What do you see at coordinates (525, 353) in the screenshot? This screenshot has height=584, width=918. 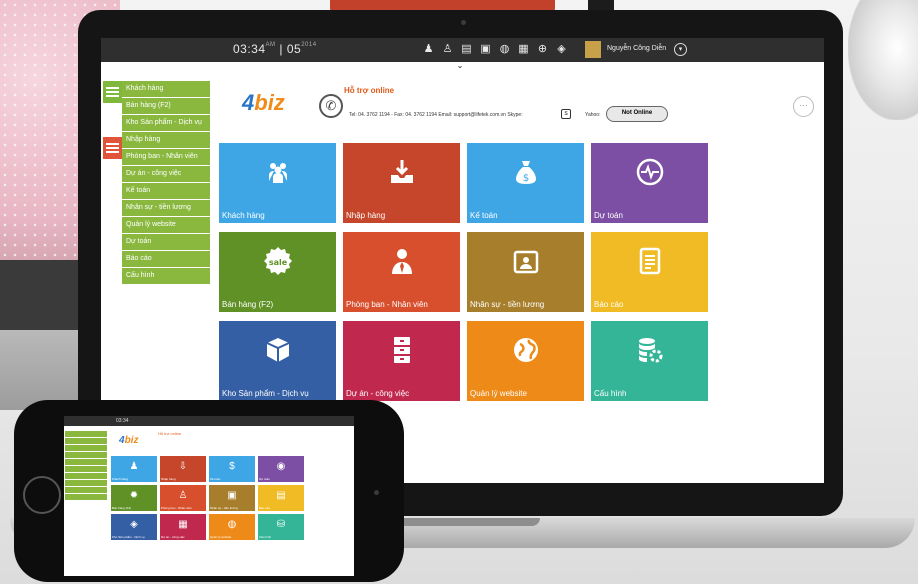 I see `globe-icon` at bounding box center [525, 353].